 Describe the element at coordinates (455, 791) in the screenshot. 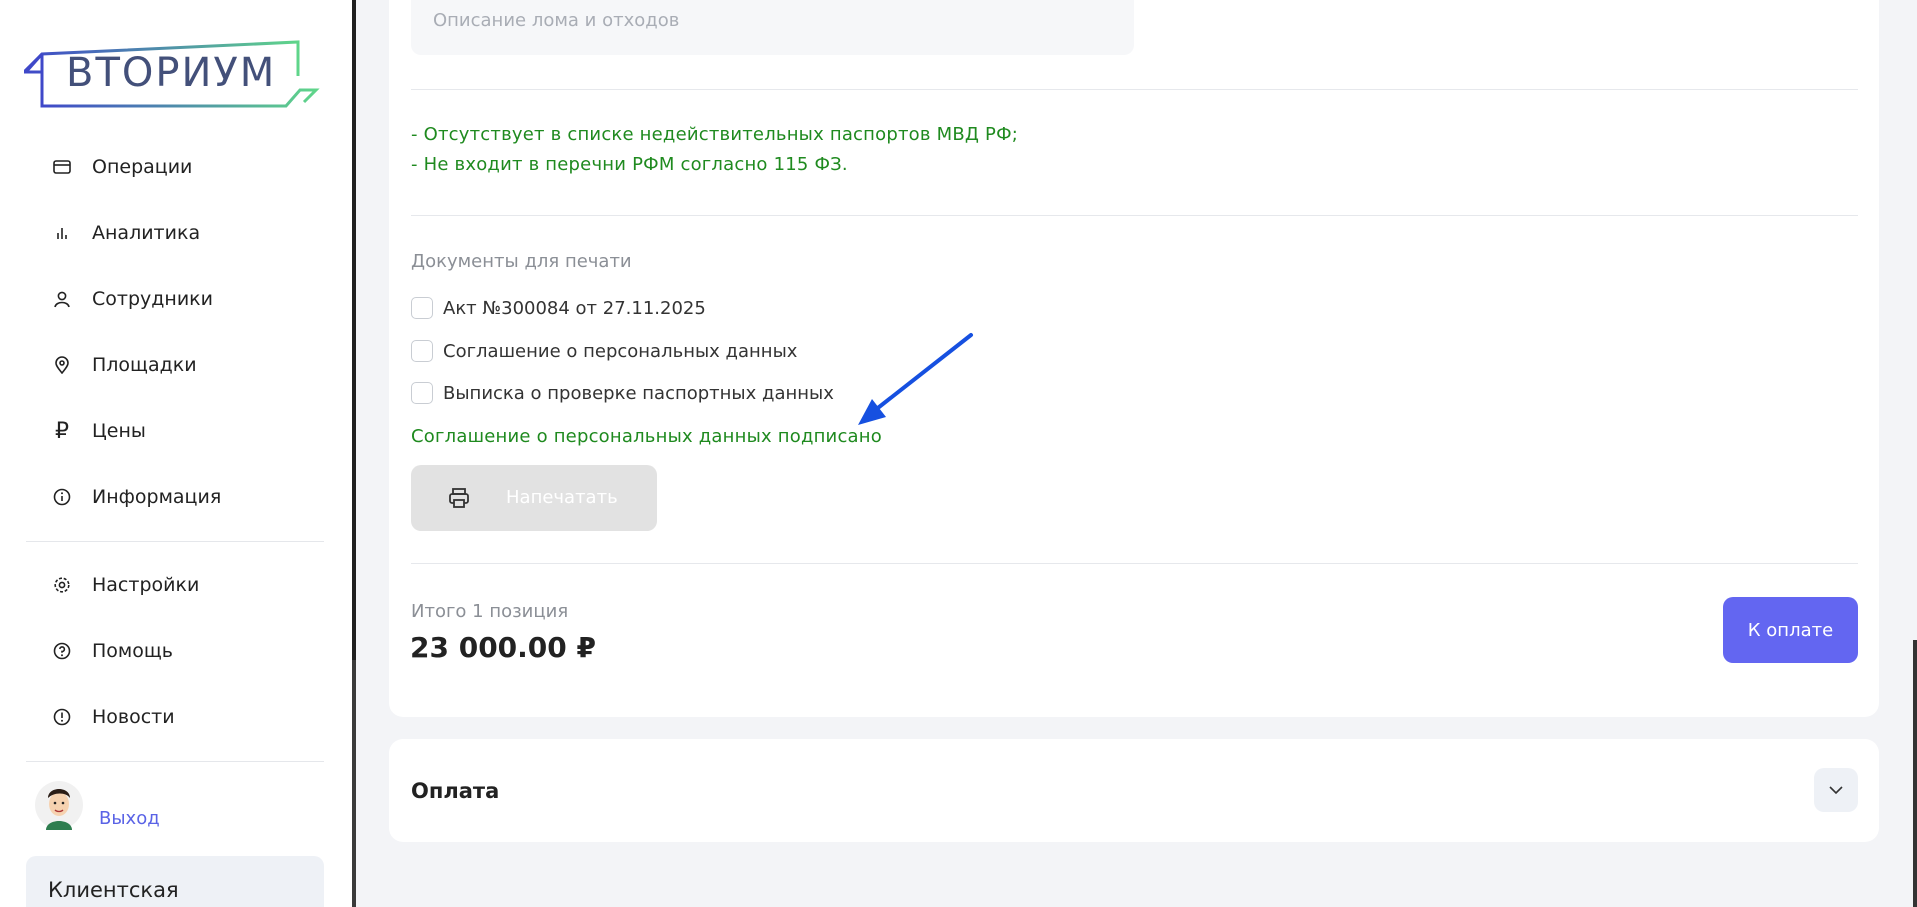

I see `payment-section-title: Оплата` at that location.